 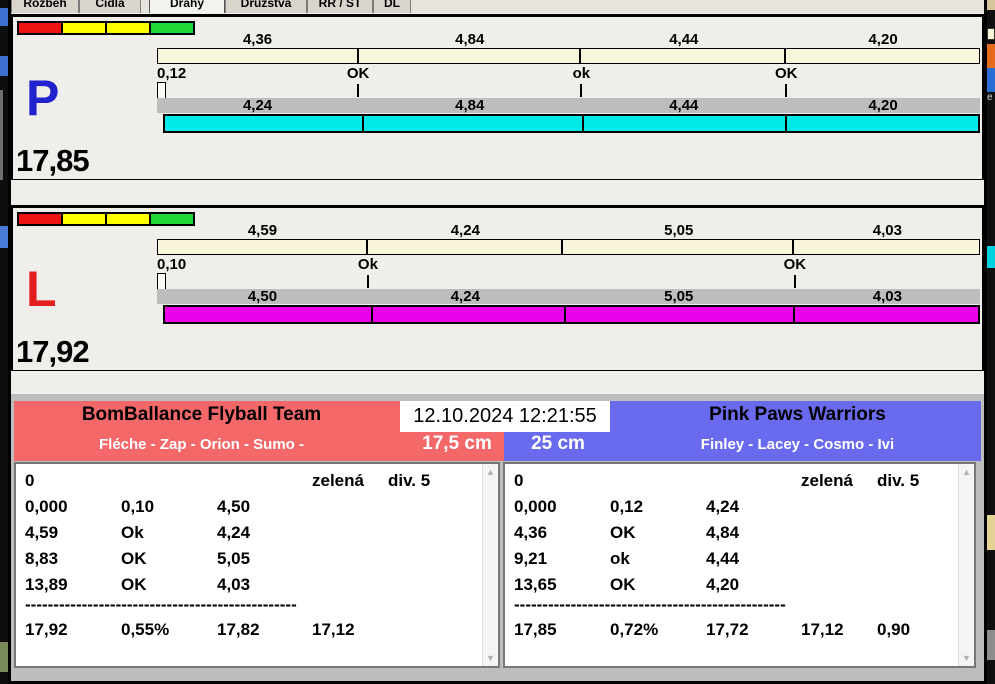 I want to click on tab-rozb-h: Rozběh, so click(x=45, y=6).